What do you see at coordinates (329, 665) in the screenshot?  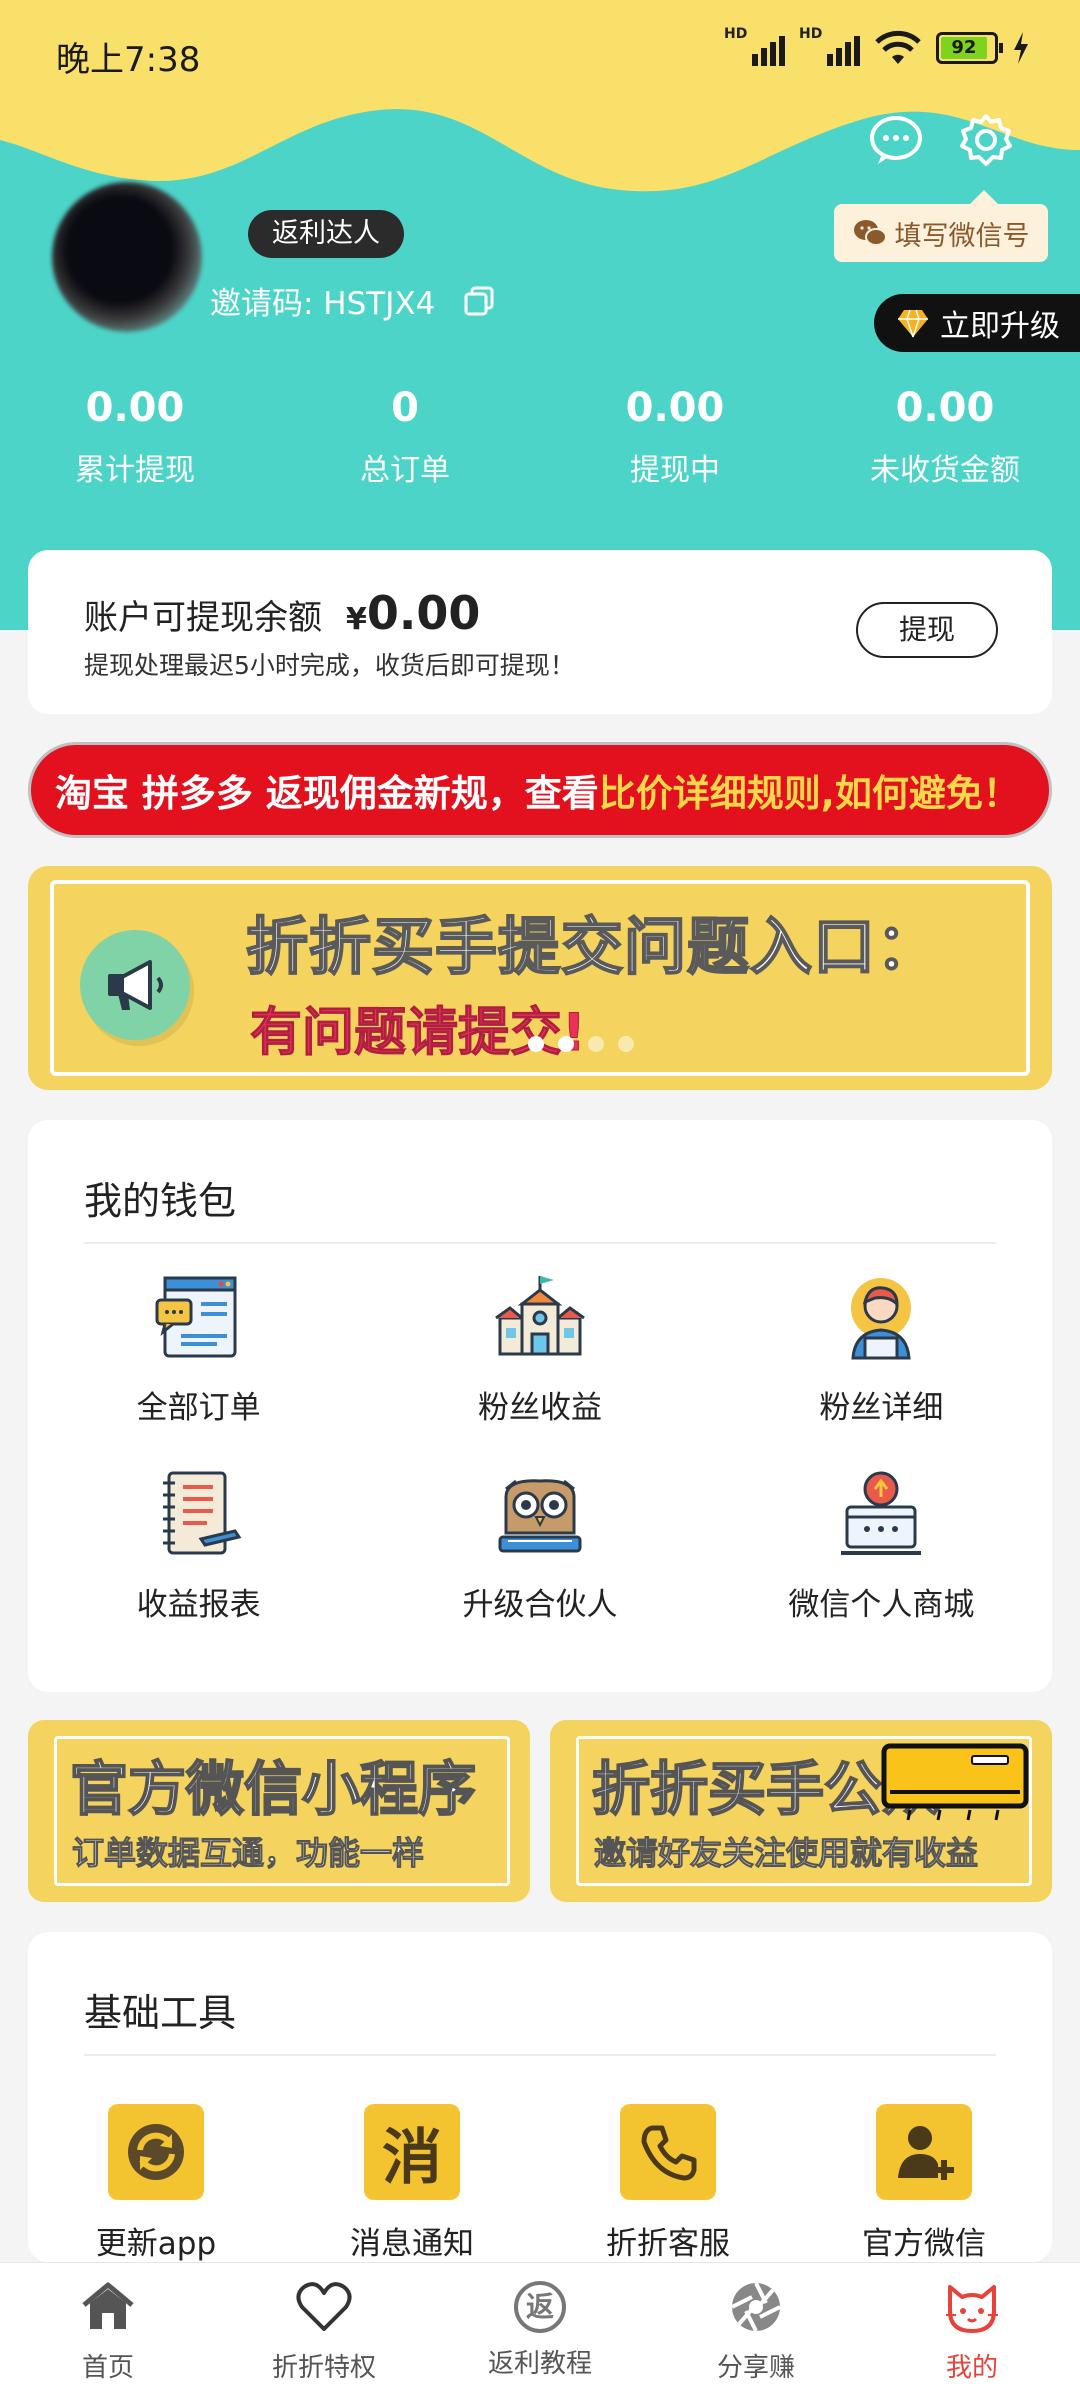 I see `balance-note: 提现处理最迟5小时完成，收货后即可提现！` at bounding box center [329, 665].